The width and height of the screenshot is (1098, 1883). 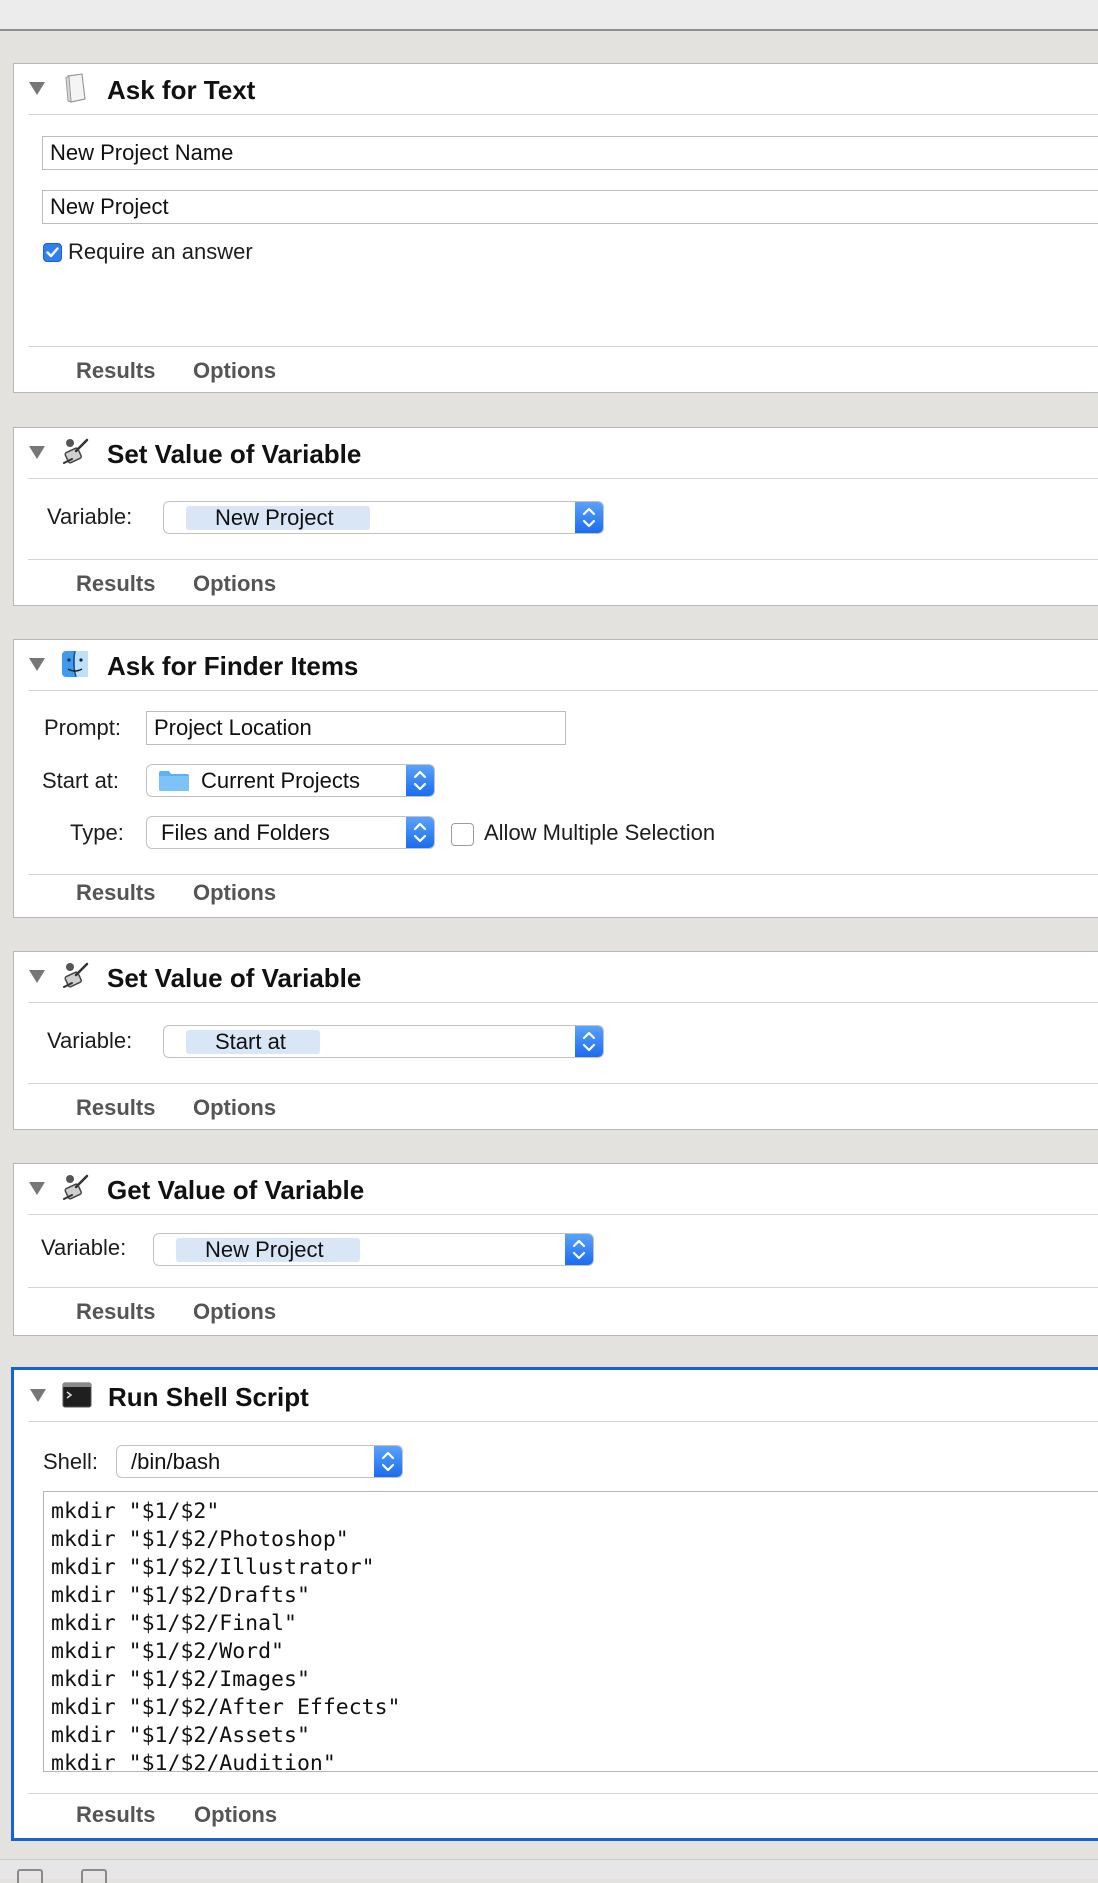 I want to click on script-line: mkdir "$1/$2/Illustrator", so click(x=213, y=1567).